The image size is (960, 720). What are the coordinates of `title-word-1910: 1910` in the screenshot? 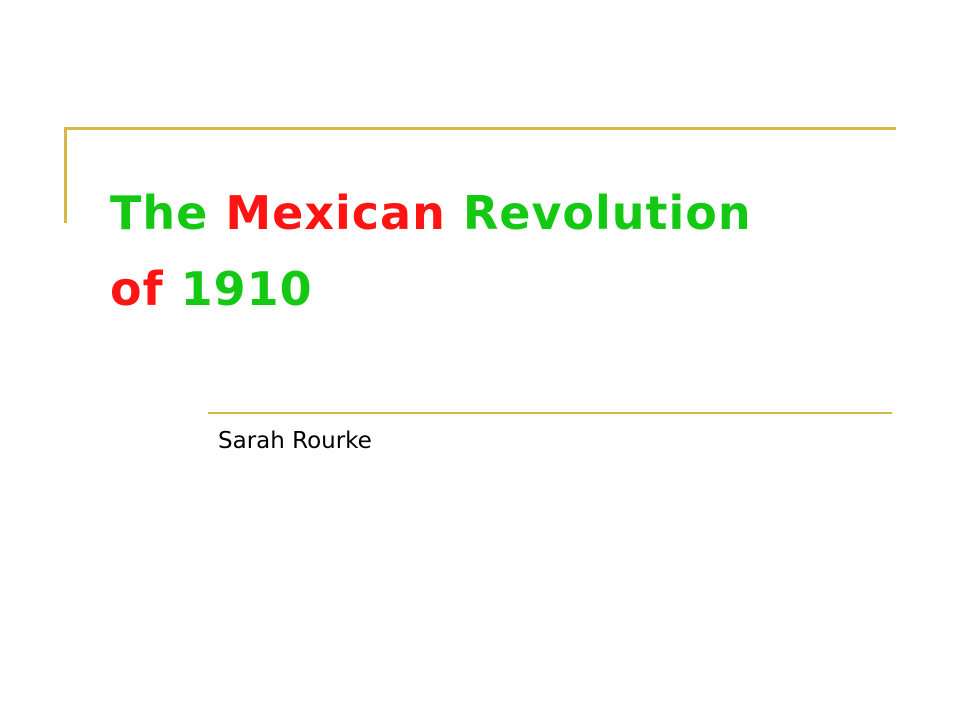 It's located at (246, 289).